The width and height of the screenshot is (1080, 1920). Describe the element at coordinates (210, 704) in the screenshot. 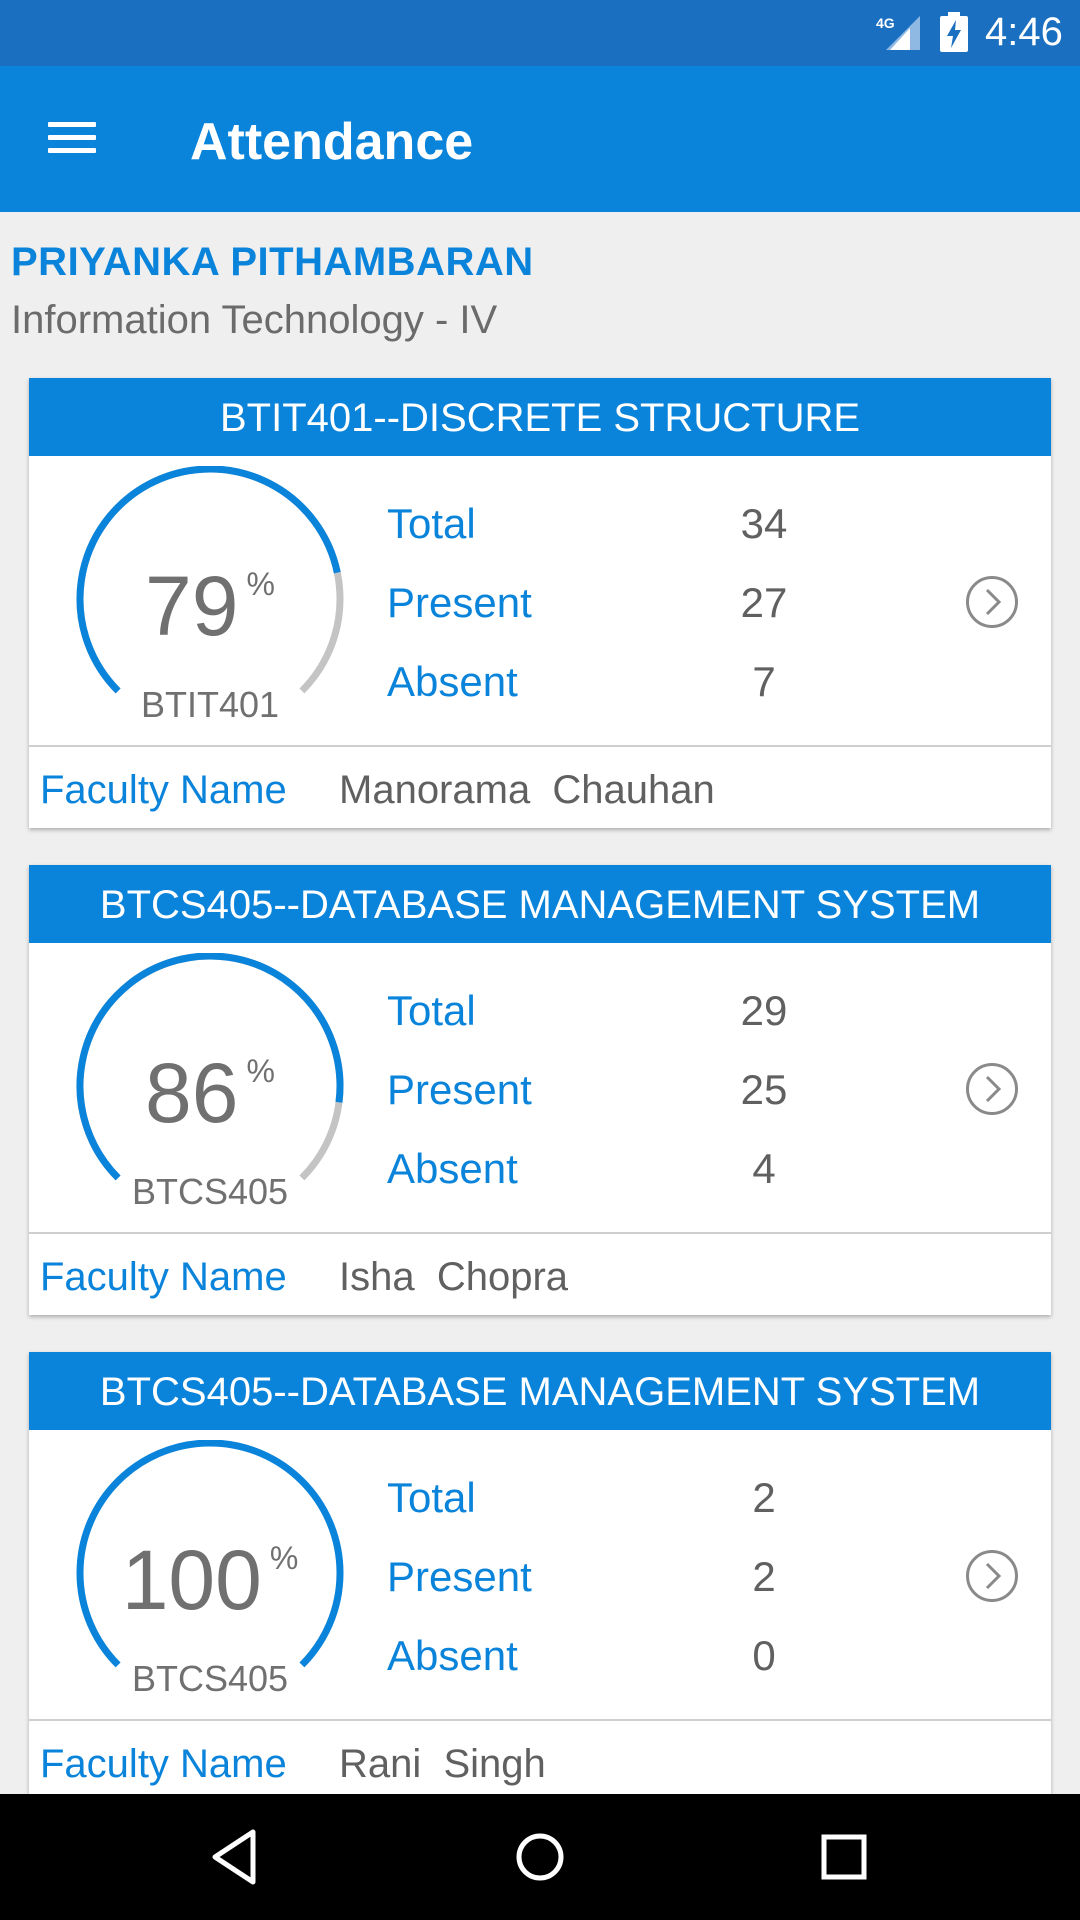

I see `course-code: BTIT401` at that location.